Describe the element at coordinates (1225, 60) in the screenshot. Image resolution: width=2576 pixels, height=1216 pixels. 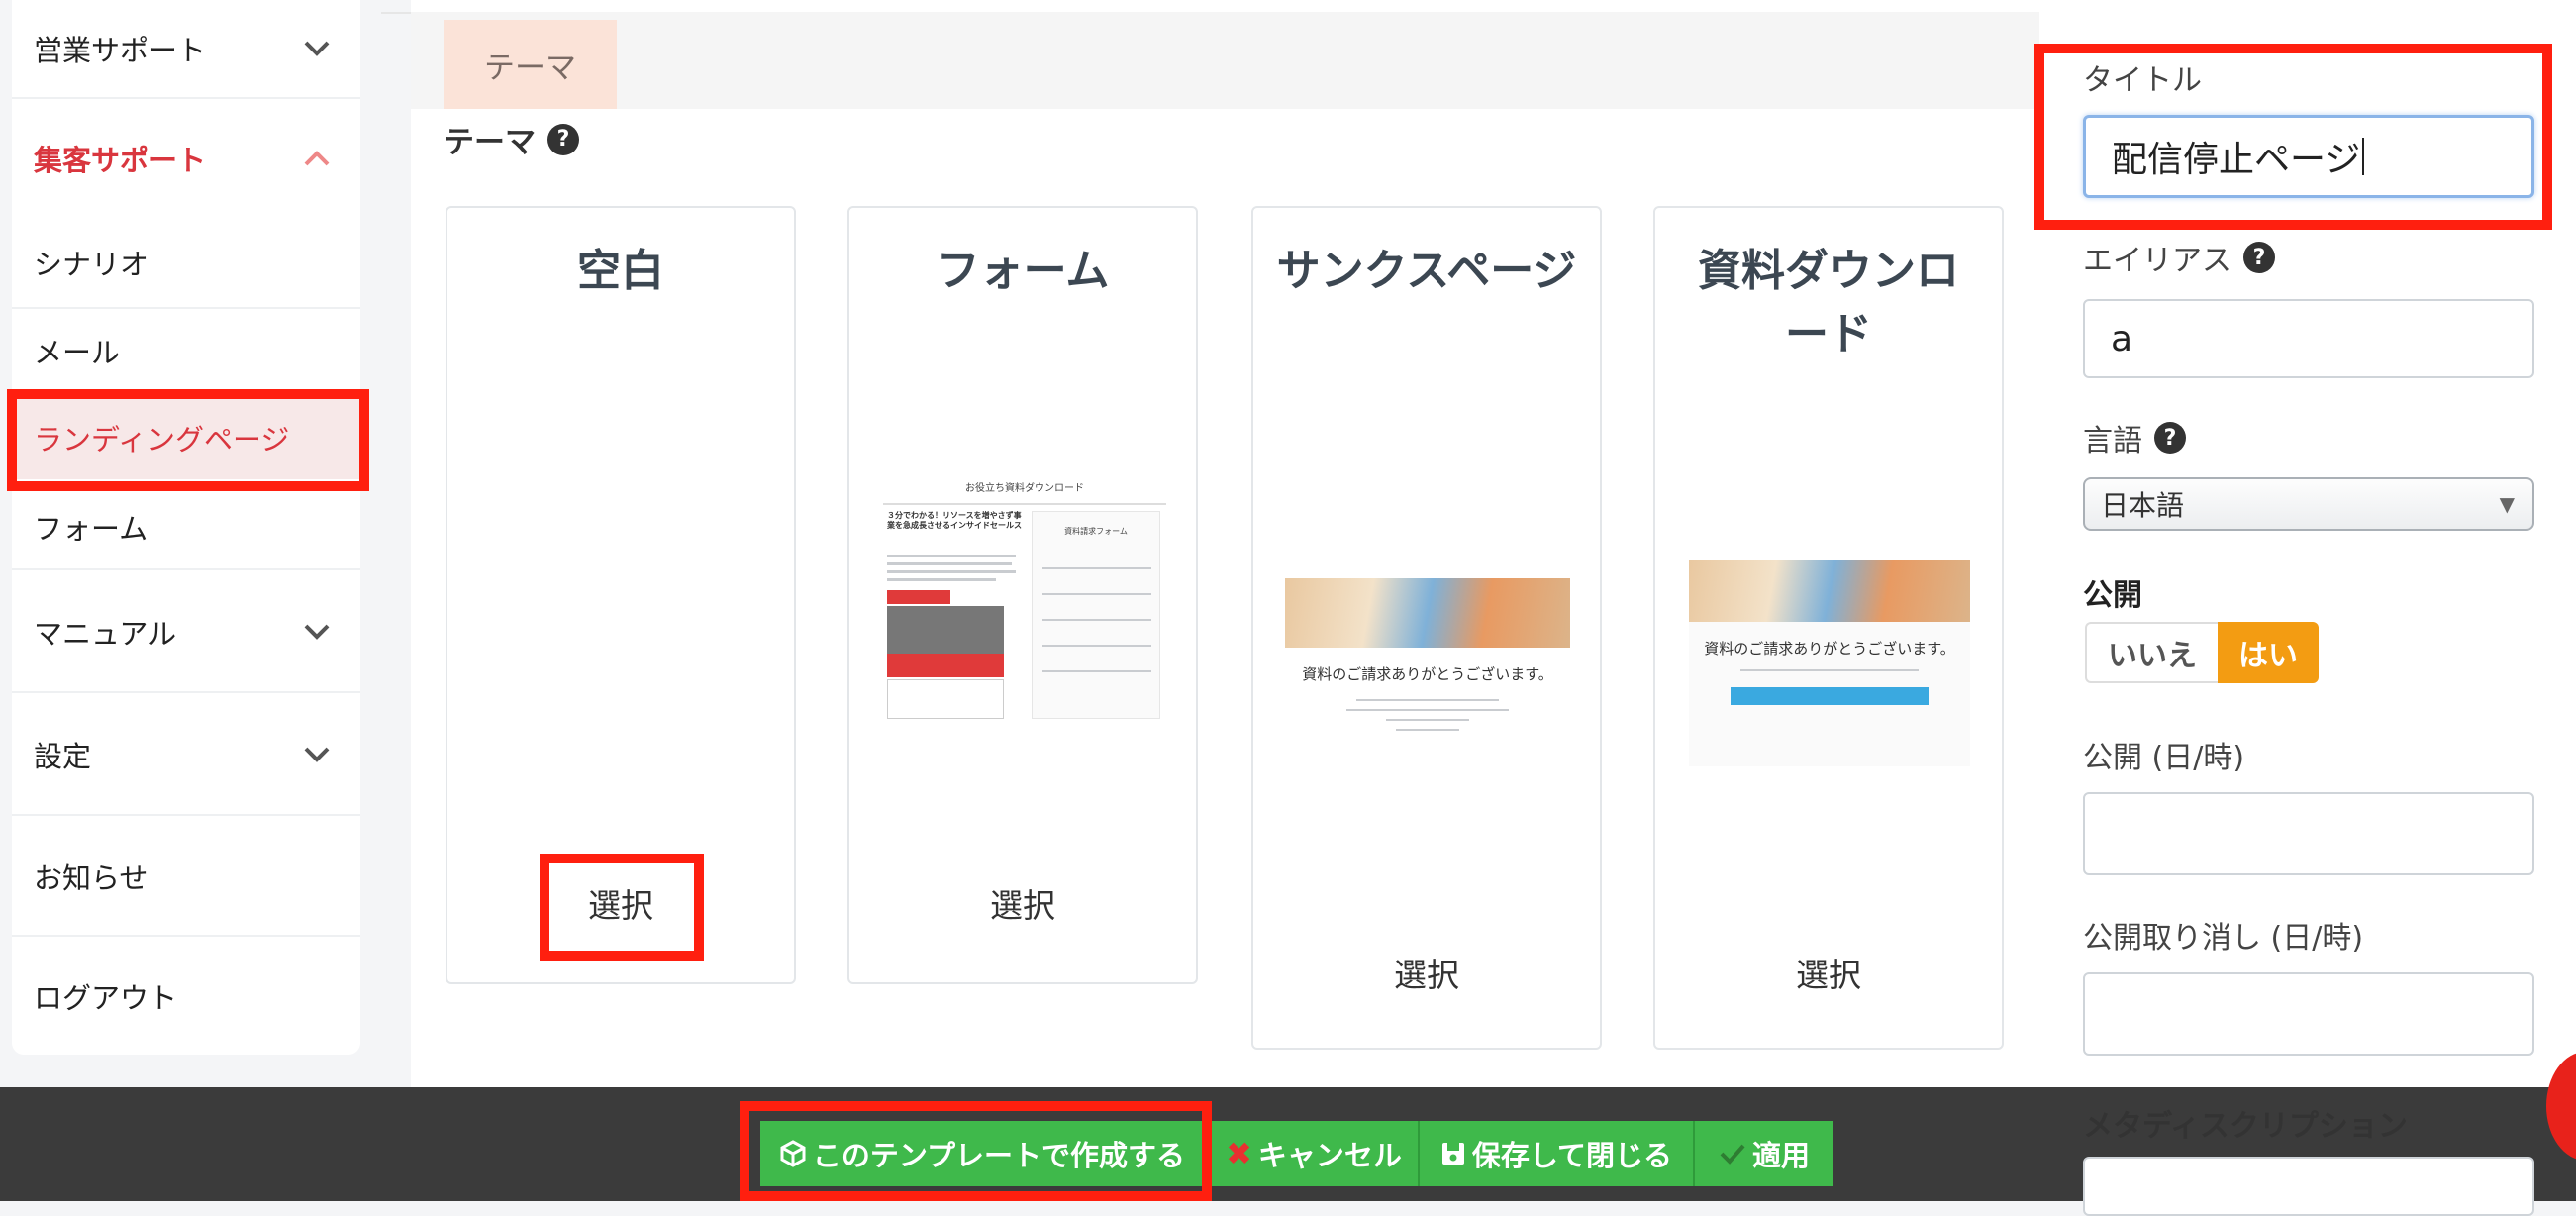
I see `tab-bar` at that location.